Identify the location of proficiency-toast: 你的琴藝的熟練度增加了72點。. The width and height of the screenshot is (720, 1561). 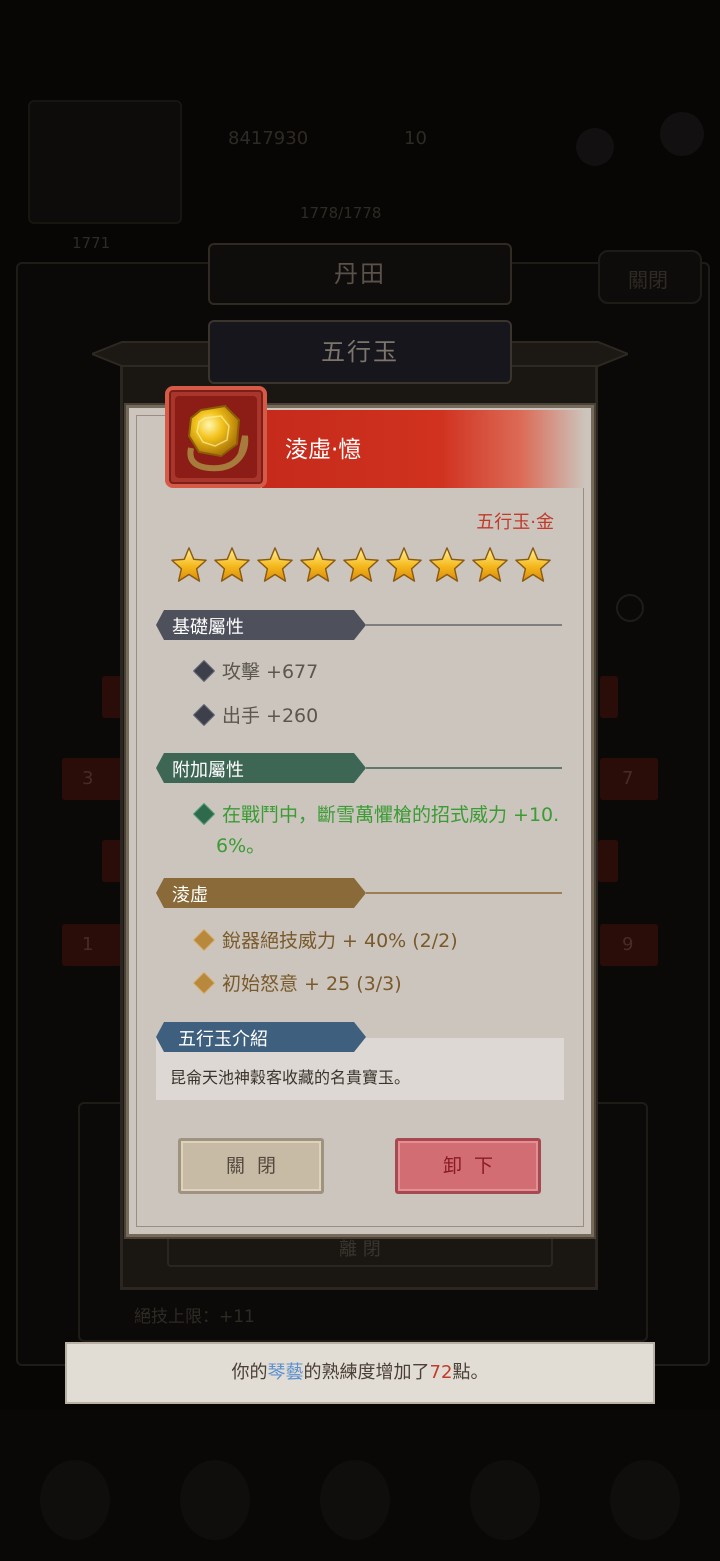
(360, 1373).